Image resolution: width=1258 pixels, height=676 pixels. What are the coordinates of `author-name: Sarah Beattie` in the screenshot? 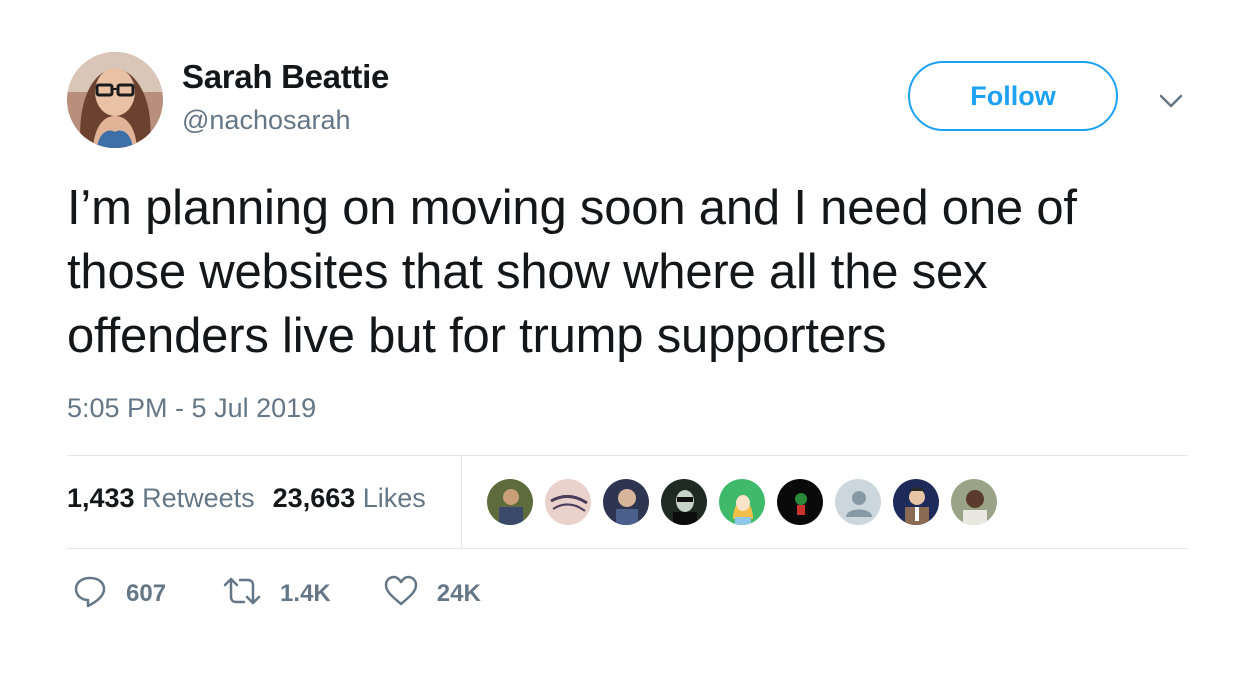 It's located at (285, 77).